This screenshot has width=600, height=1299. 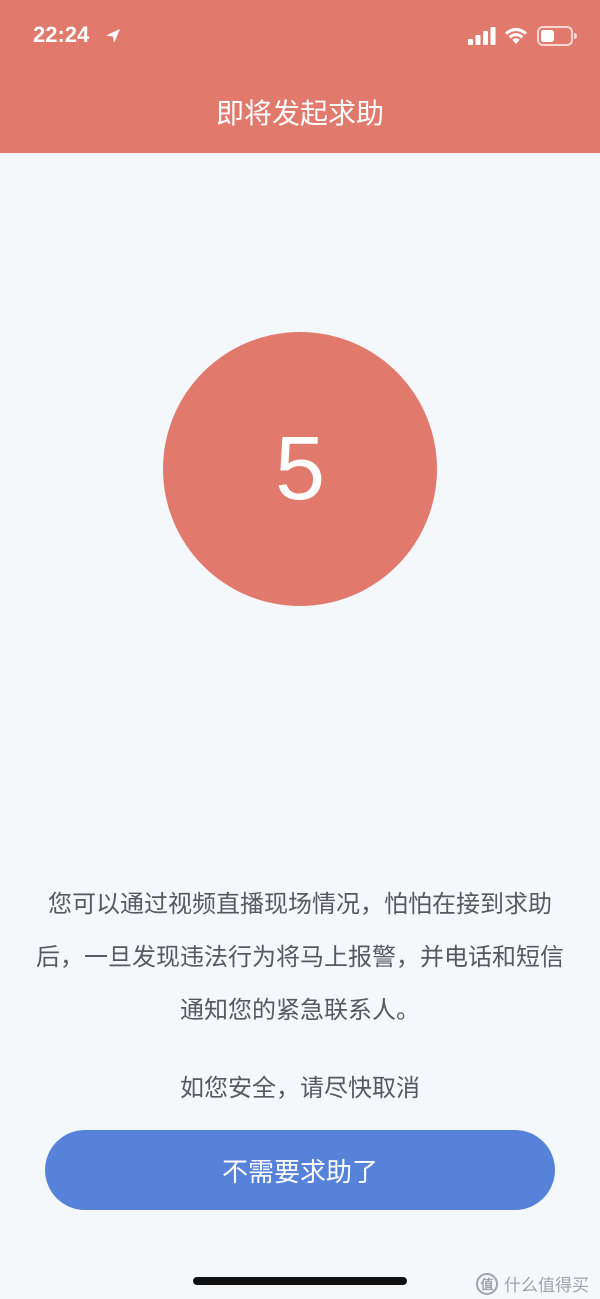 What do you see at coordinates (482, 36) in the screenshot?
I see `cellular-signal-icon` at bounding box center [482, 36].